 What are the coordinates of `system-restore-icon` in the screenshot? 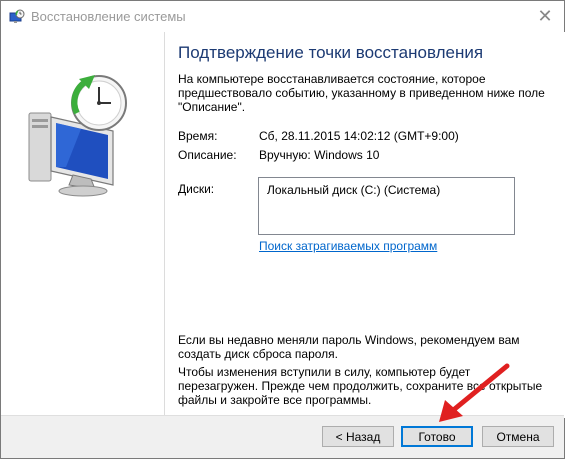 It's located at (17, 16).